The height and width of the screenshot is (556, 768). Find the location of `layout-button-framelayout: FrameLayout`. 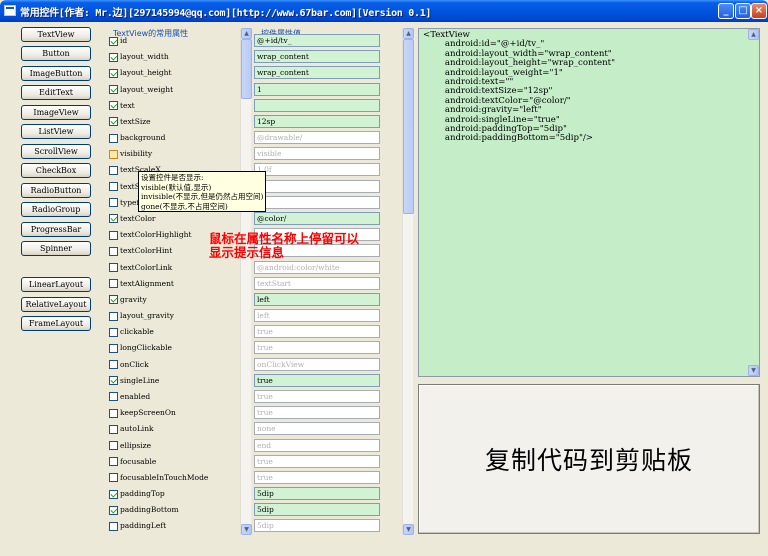

layout-button-framelayout: FrameLayout is located at coordinates (56, 323).